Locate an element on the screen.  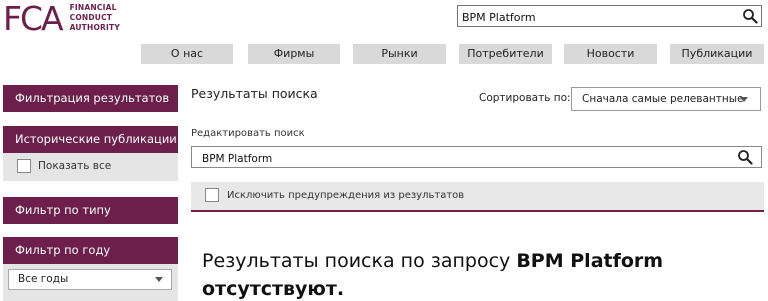
filter-results-heading: Фильтрация результатов is located at coordinates (90, 98).